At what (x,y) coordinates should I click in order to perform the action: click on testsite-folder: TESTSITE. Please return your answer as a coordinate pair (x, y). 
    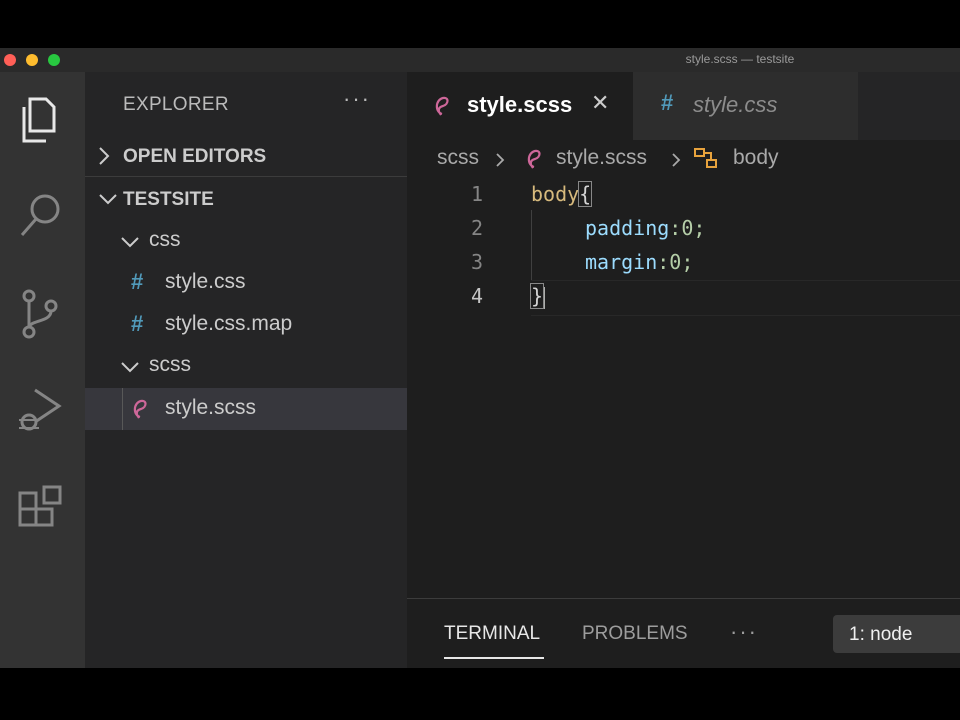
    Looking at the image, I should click on (246, 199).